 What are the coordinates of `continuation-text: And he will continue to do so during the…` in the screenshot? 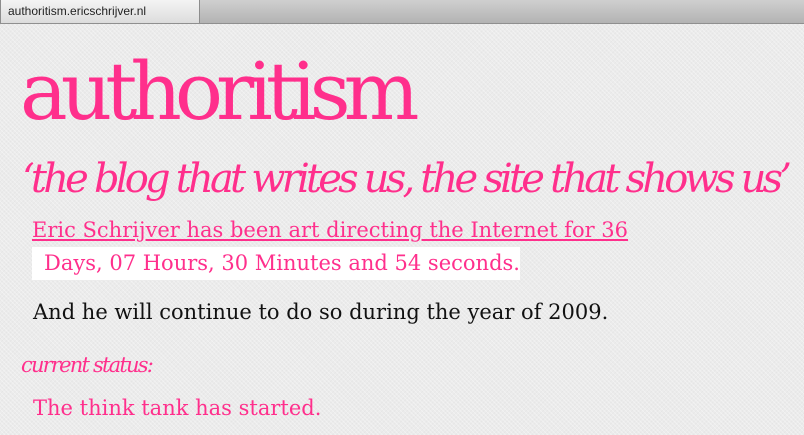 It's located at (321, 312).